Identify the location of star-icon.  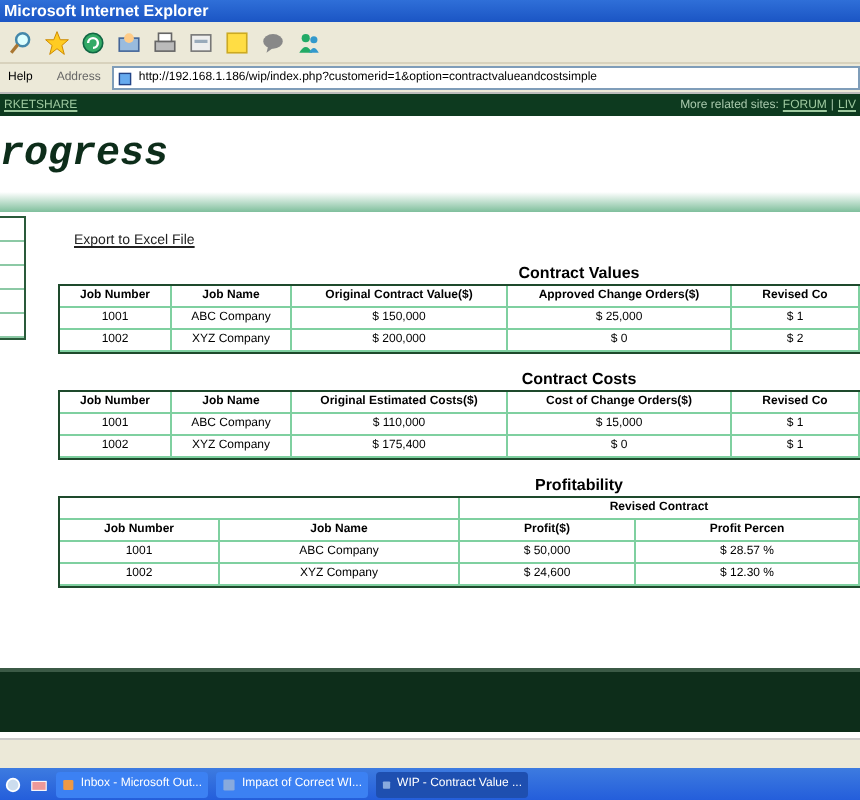
(57, 42).